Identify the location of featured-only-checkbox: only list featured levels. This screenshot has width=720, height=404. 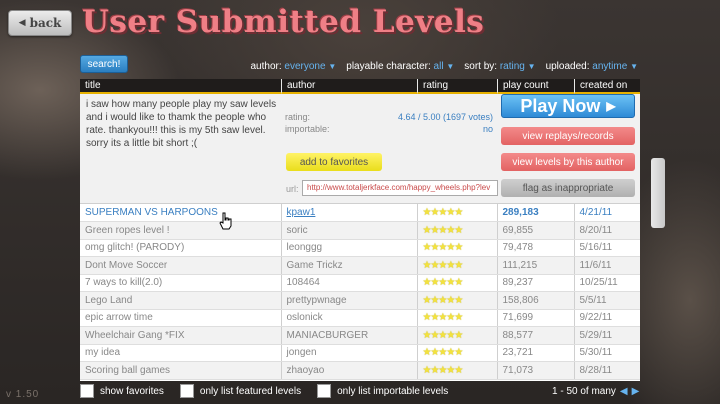
(240, 391).